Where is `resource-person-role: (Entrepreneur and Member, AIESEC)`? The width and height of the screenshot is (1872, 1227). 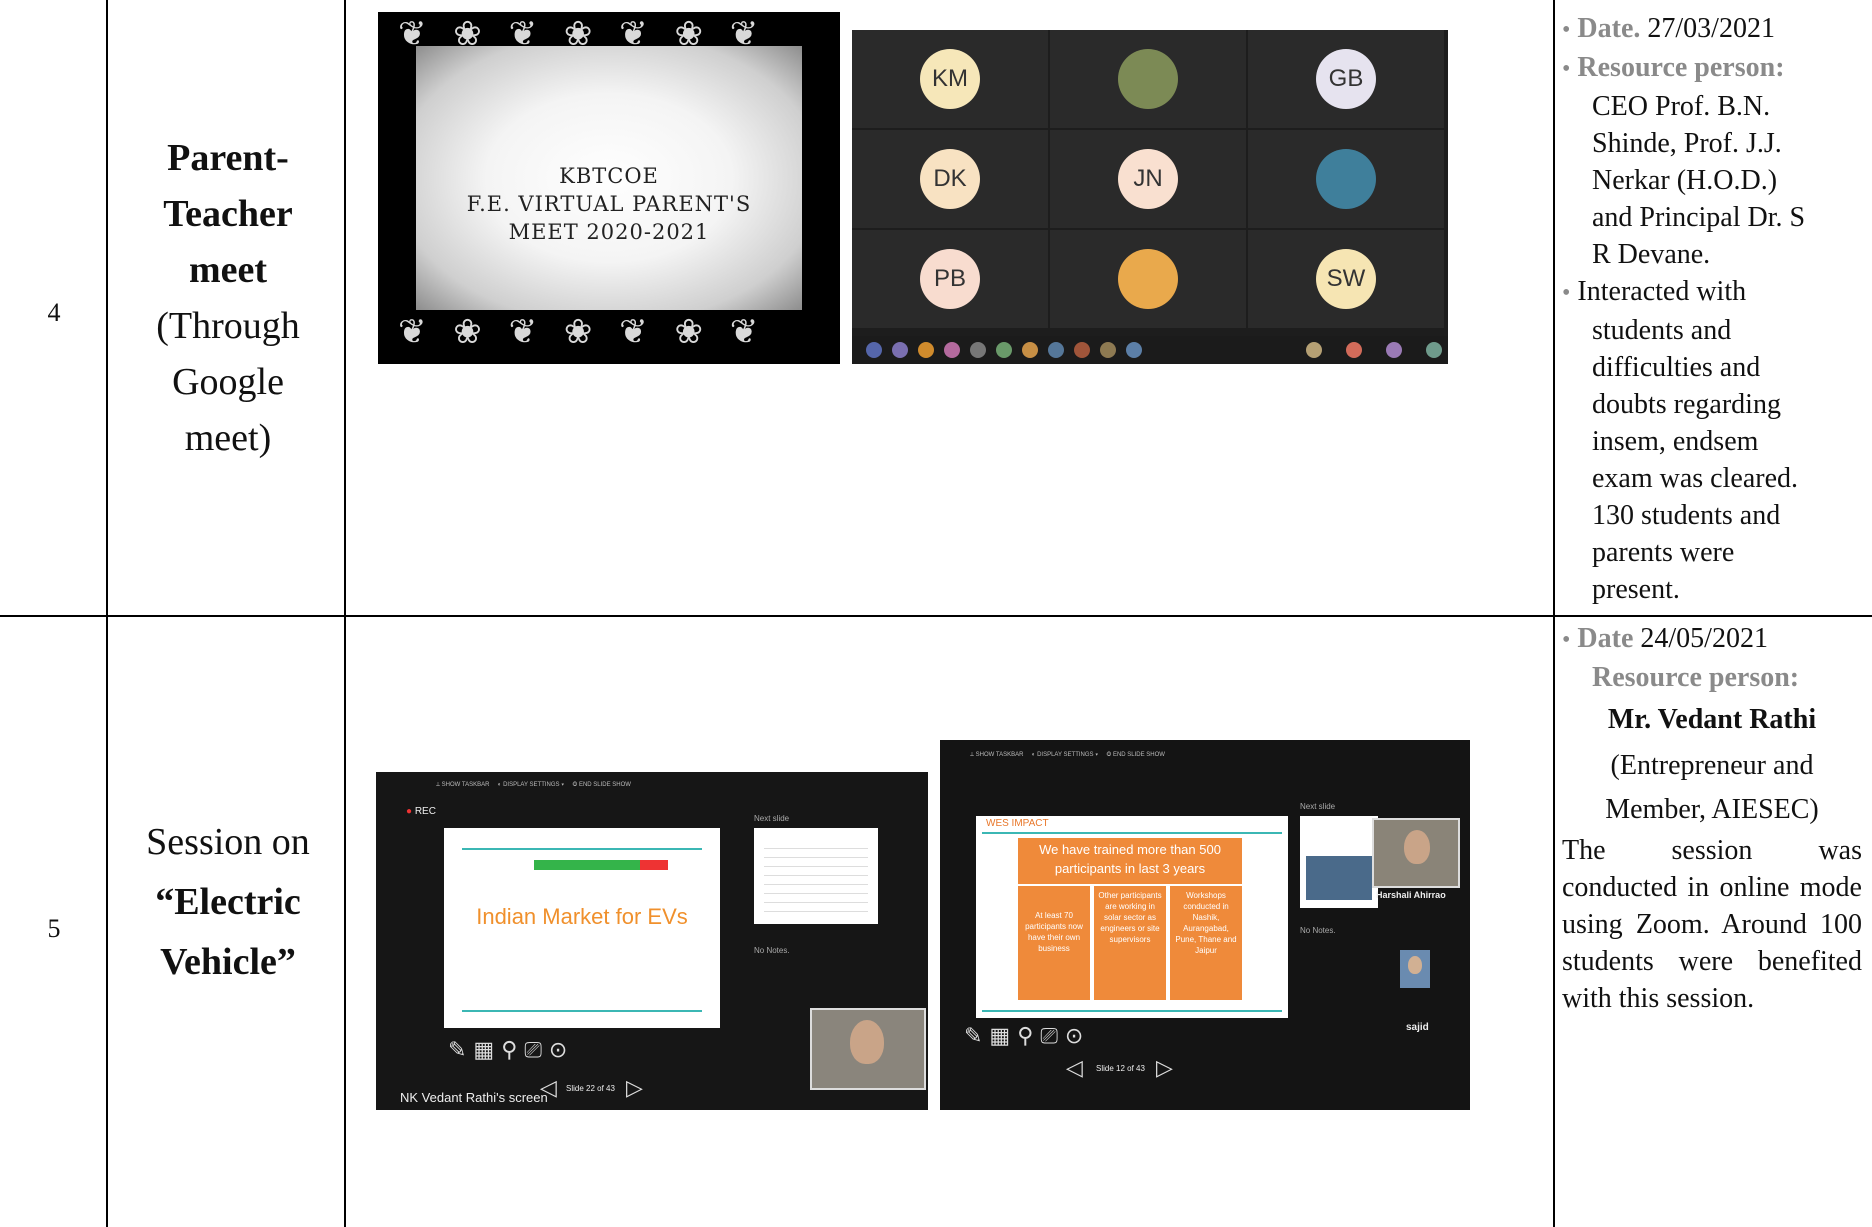 resource-person-role: (Entrepreneur and Member, AIESEC) is located at coordinates (1712, 788).